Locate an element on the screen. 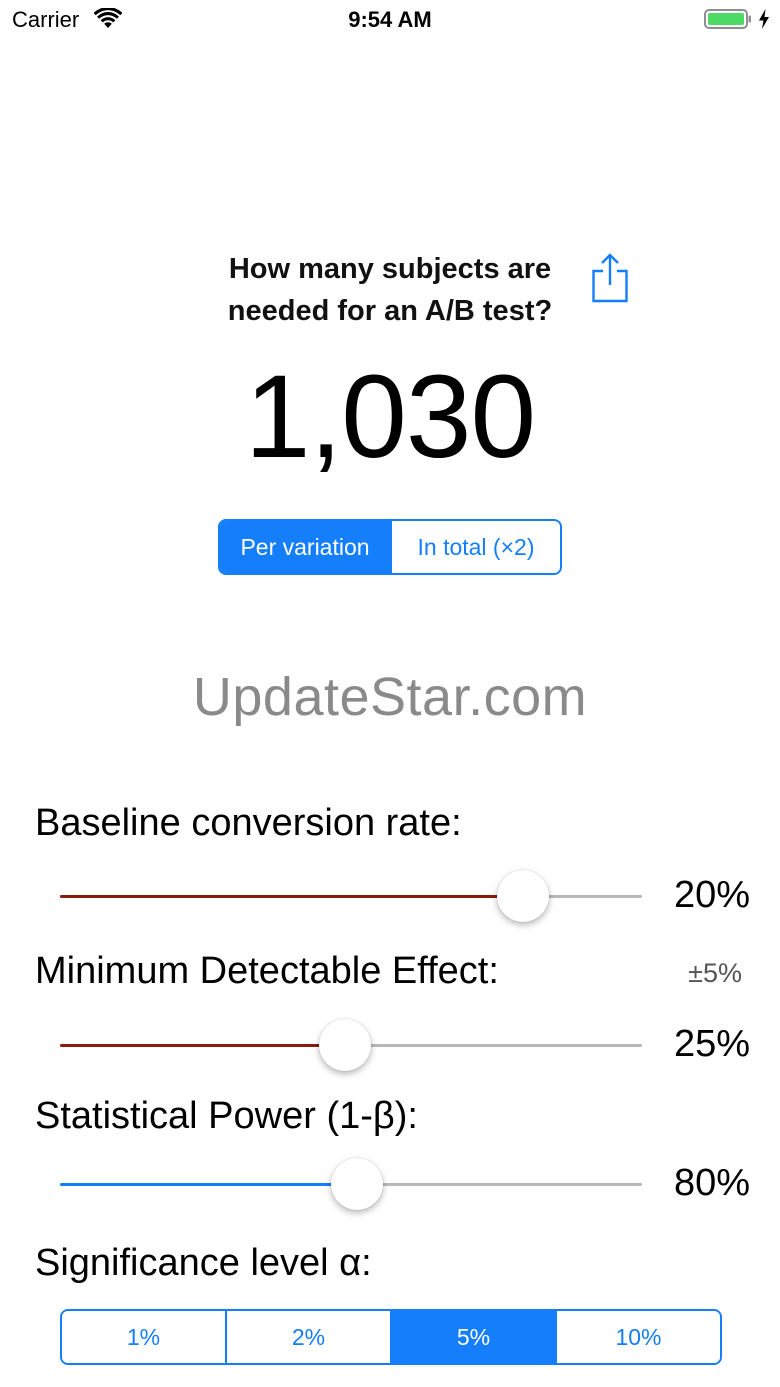 This screenshot has height=1387, width=780. mde-slider-thumb is located at coordinates (345, 1045).